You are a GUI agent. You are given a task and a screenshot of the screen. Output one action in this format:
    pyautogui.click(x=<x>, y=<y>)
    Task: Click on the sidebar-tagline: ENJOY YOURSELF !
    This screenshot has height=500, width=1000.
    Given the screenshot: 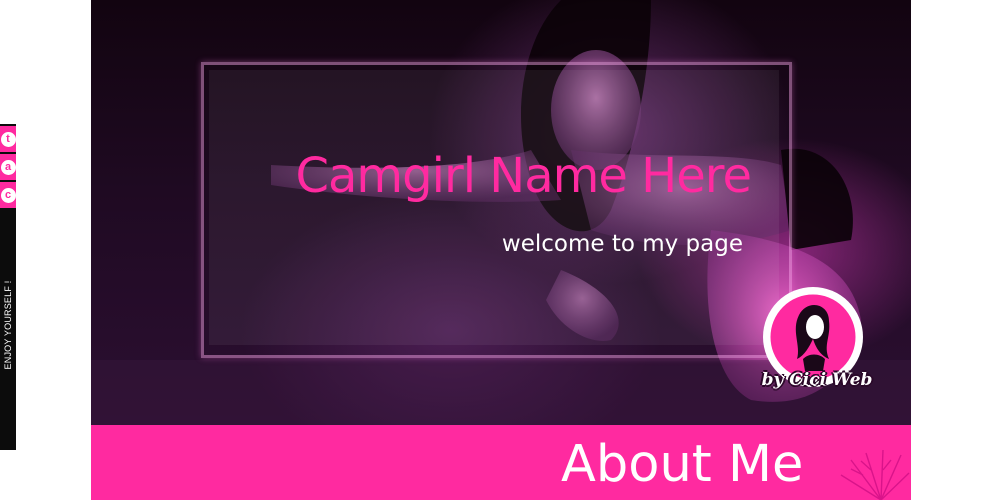 What is the action you would take?
    pyautogui.click(x=8, y=325)
    